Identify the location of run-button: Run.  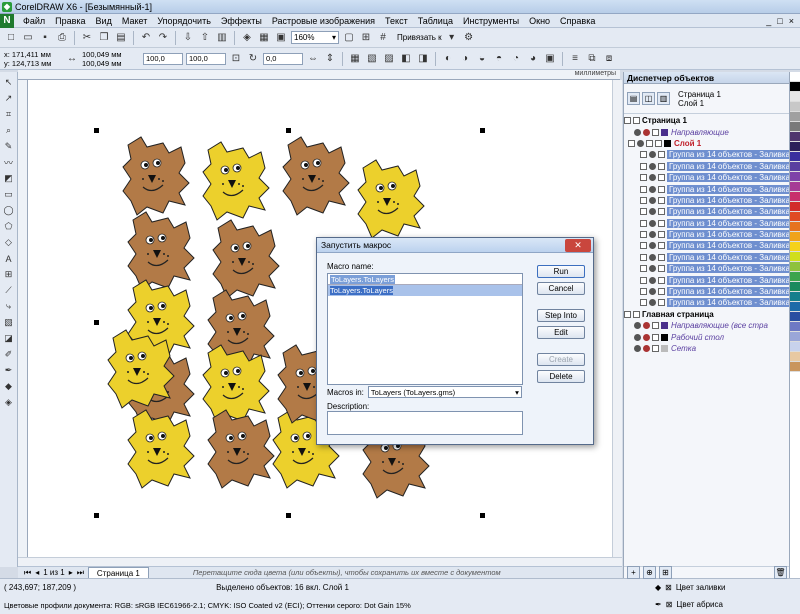
(561, 271).